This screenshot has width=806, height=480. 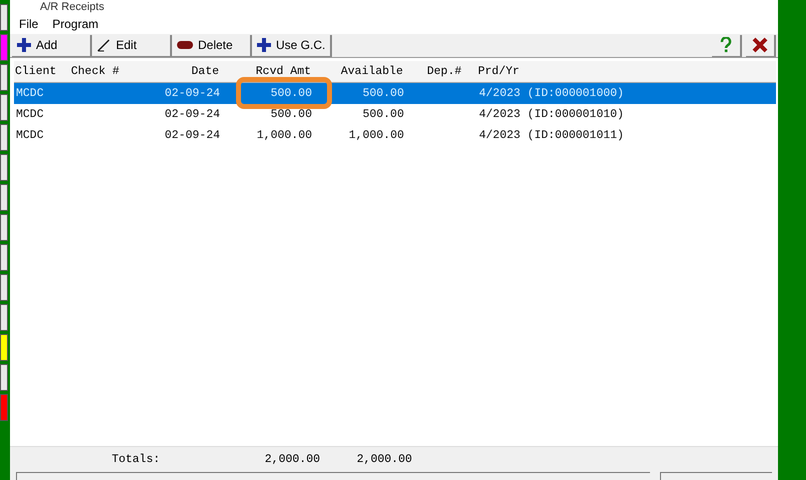 I want to click on toolbar-button: Add, so click(x=52, y=45).